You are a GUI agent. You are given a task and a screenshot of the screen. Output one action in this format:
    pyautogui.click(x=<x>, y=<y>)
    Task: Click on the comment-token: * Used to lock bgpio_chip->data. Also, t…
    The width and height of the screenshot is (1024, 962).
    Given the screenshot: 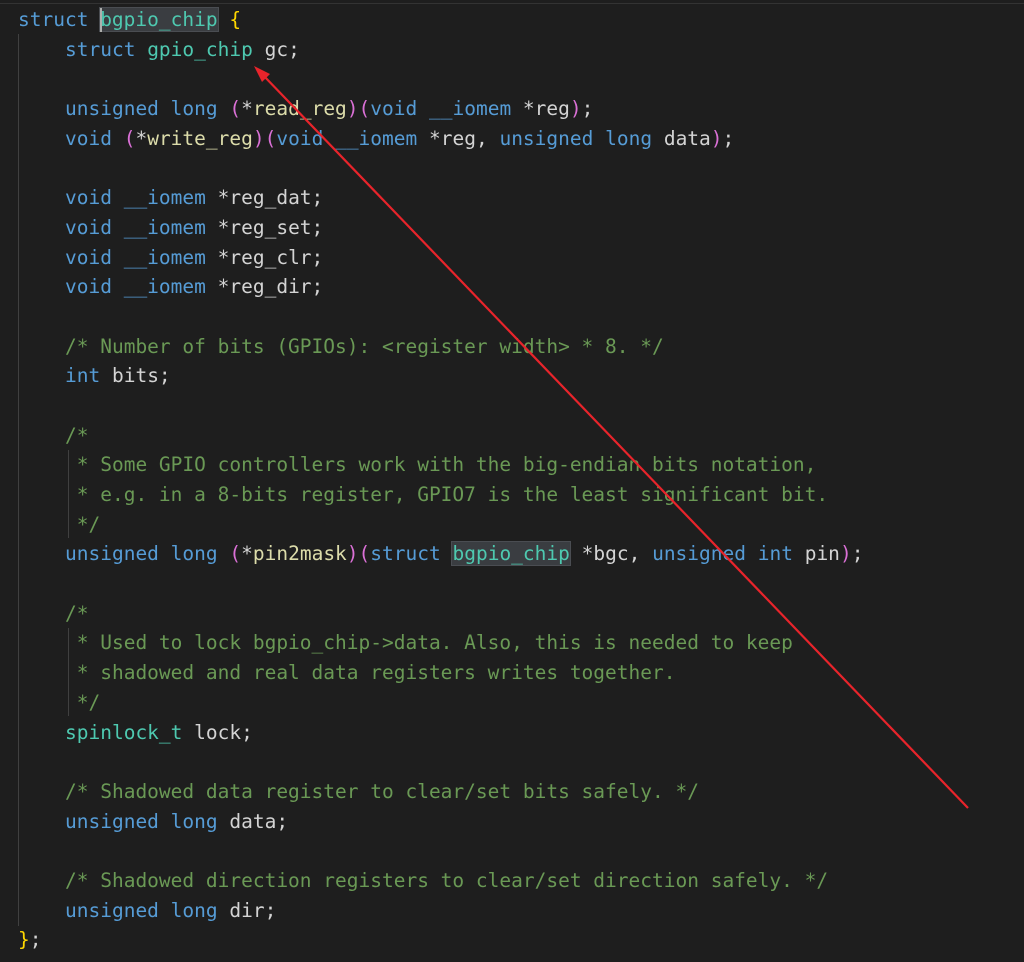 What is the action you would take?
    pyautogui.click(x=429, y=643)
    